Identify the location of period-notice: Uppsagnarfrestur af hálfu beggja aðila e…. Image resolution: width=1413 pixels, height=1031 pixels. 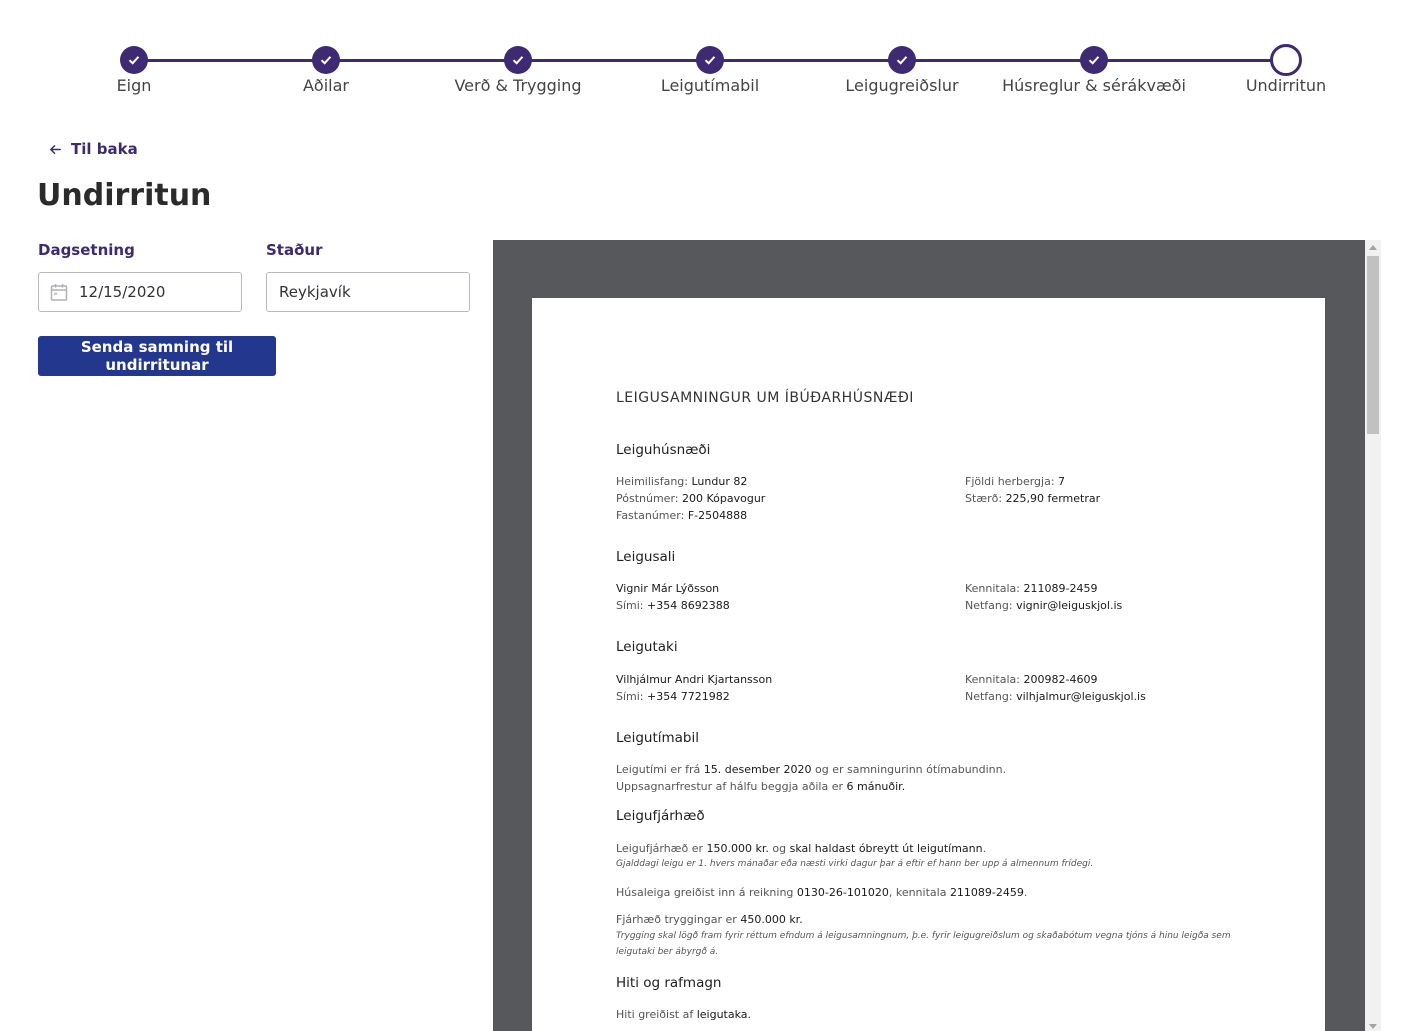
(761, 786).